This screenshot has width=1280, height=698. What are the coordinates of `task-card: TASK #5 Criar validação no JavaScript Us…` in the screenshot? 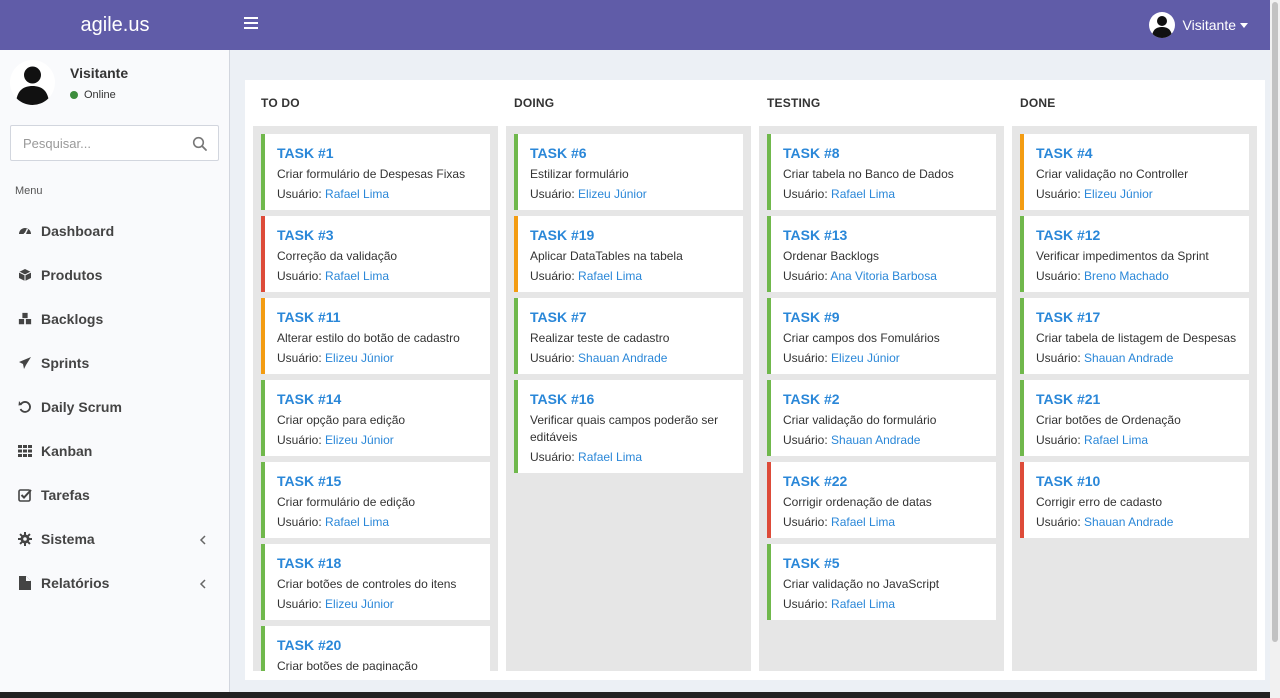 It's located at (881, 582).